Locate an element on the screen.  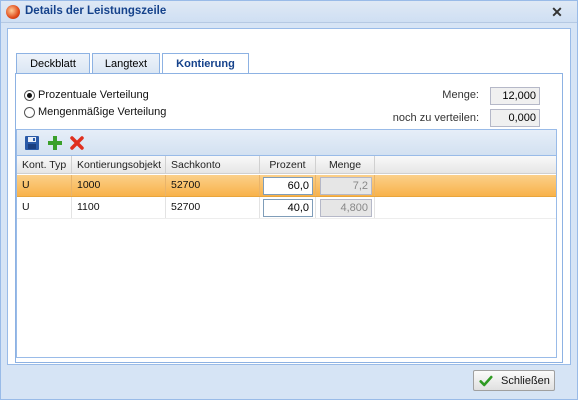
tab-strip: Deckblatt Langtext Kontierung is located at coordinates (290, 64).